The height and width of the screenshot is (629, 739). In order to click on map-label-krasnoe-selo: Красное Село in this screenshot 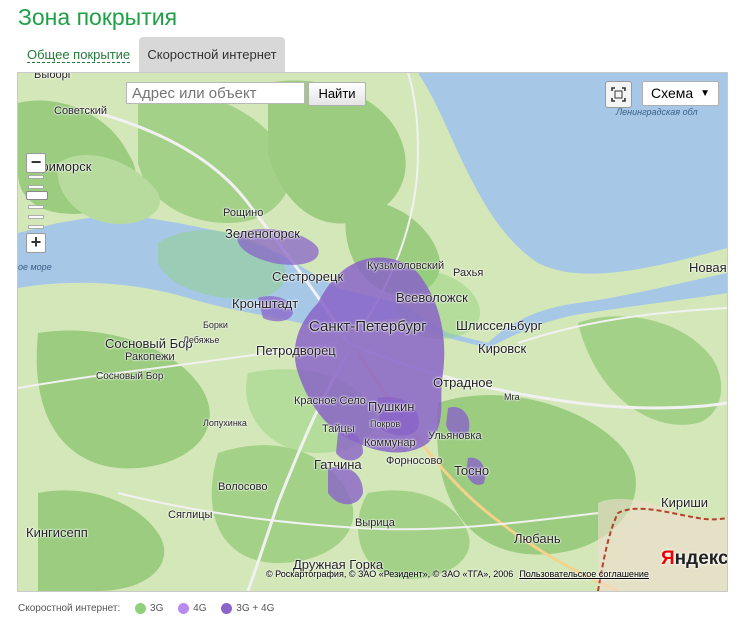, I will do `click(330, 401)`.